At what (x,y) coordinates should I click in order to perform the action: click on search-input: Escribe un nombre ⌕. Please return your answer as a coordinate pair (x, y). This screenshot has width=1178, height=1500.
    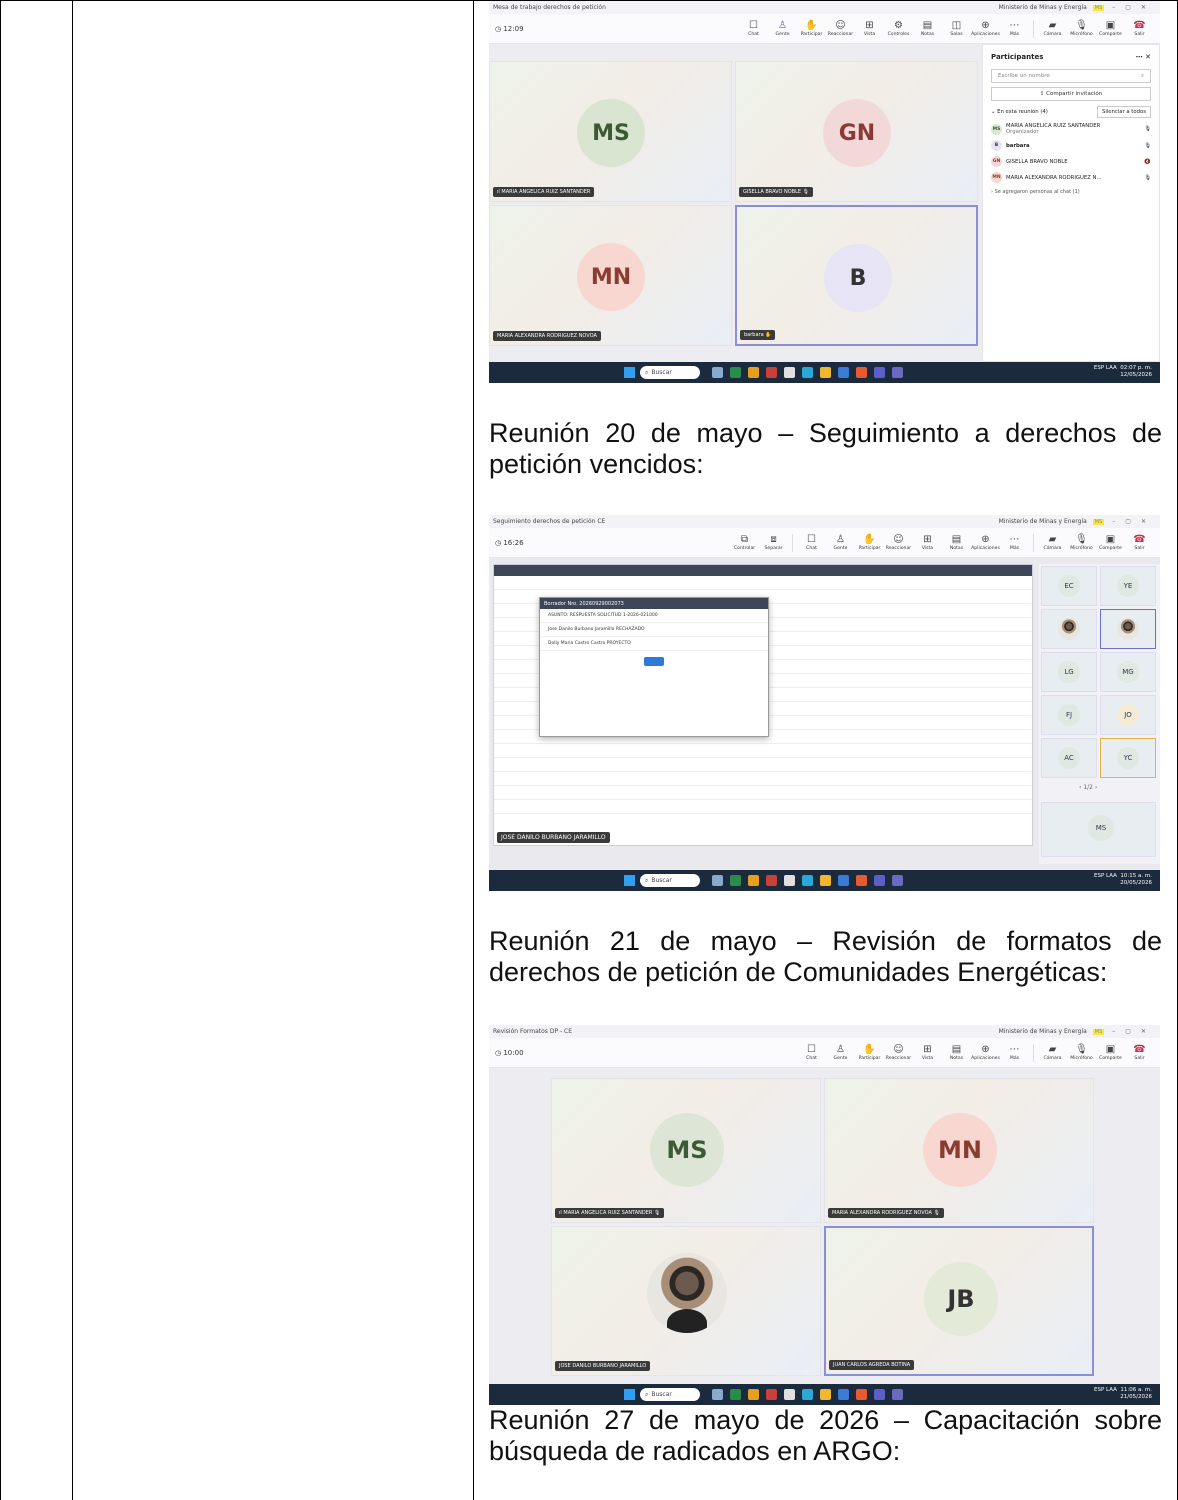
    Looking at the image, I should click on (1071, 76).